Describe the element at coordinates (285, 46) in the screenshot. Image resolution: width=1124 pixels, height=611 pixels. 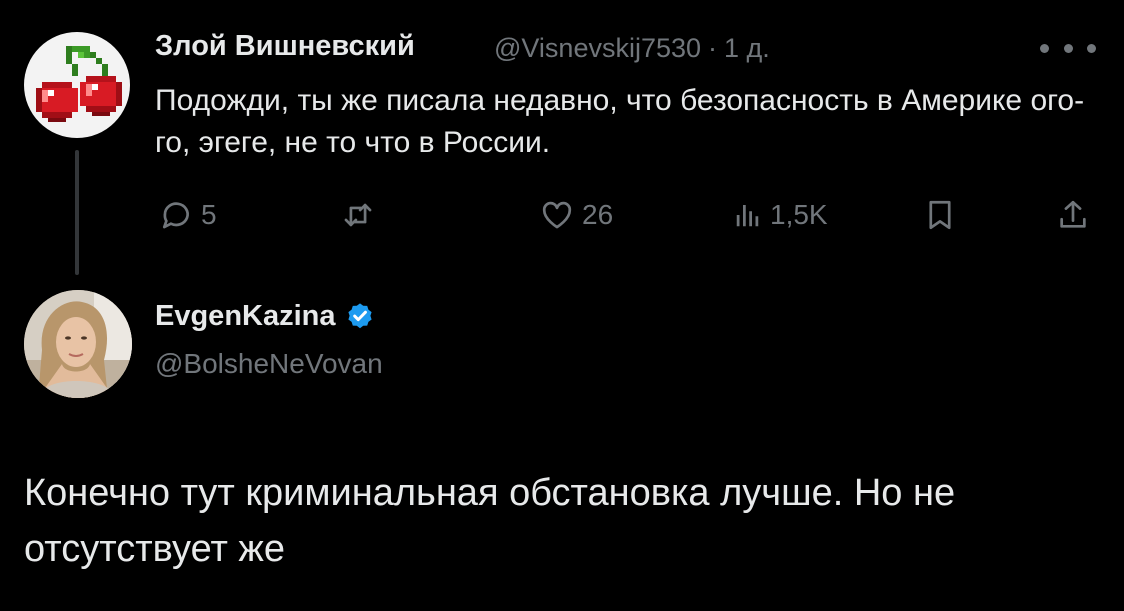
I see `author-name: Злой Вишневский` at that location.